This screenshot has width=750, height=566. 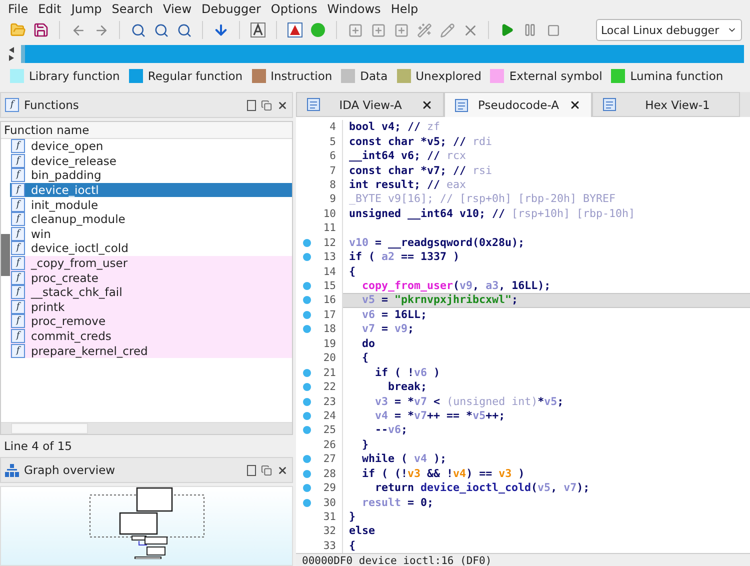 I want to click on line-number: 6, so click(x=333, y=156).